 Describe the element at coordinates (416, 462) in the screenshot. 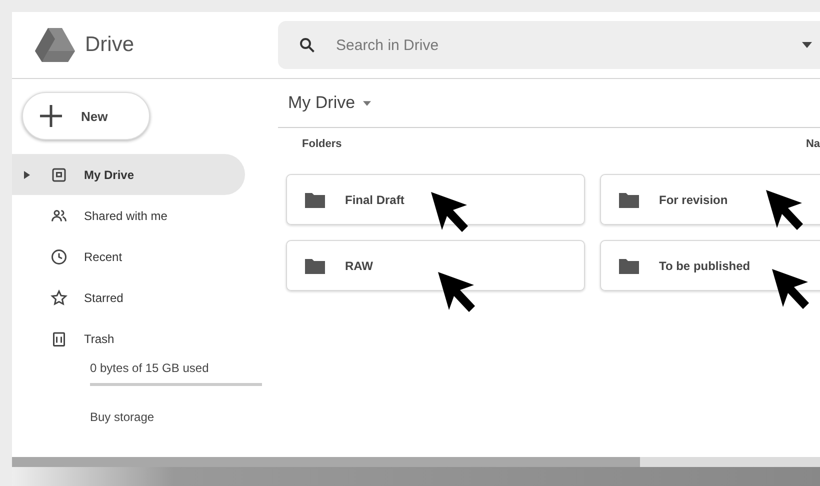

I see `scrollbar` at that location.